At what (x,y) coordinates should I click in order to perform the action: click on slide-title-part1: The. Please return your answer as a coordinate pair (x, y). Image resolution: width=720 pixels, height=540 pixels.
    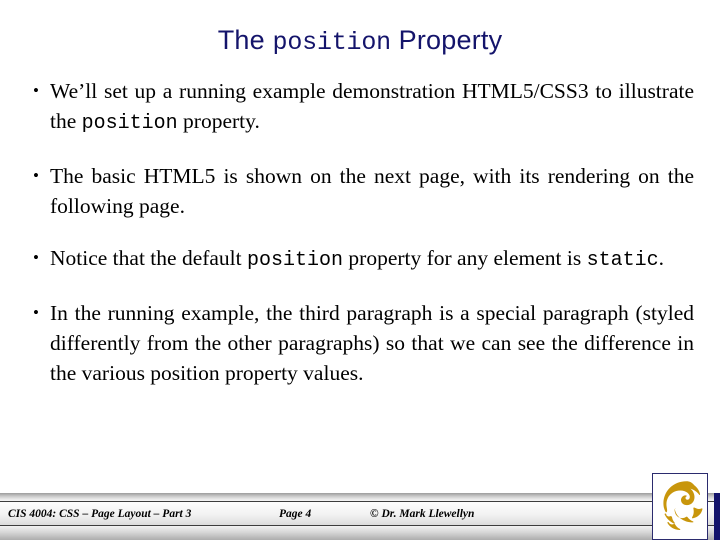
    Looking at the image, I should click on (245, 40).